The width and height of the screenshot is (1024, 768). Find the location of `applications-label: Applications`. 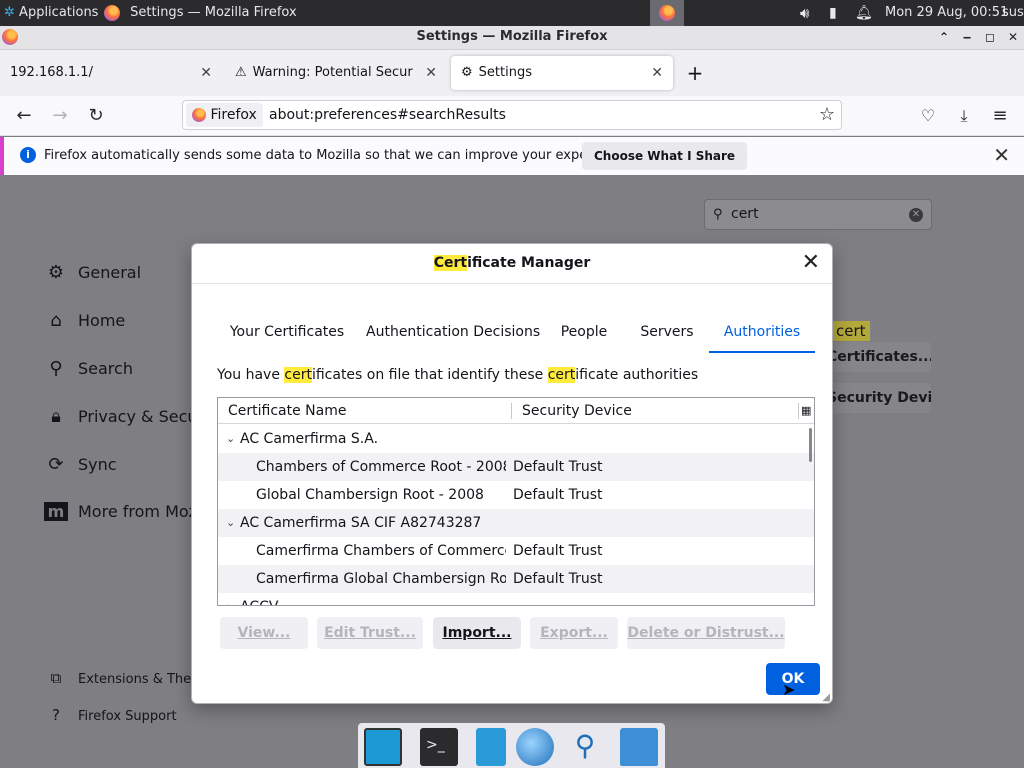

applications-label: Applications is located at coordinates (59, 12).